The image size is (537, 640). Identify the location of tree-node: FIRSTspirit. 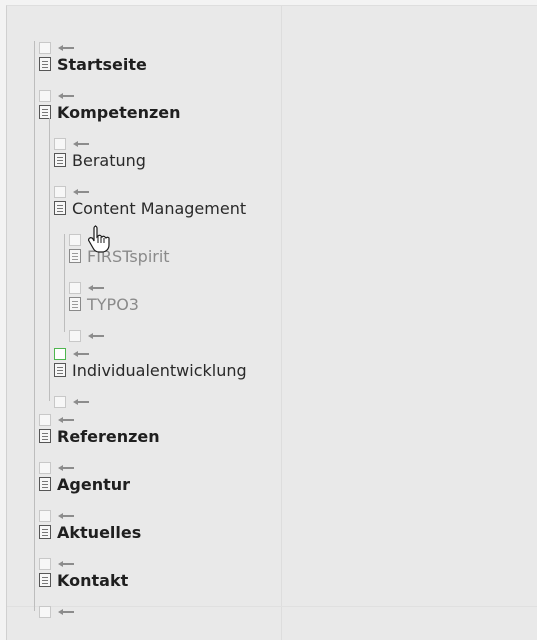
(119, 256).